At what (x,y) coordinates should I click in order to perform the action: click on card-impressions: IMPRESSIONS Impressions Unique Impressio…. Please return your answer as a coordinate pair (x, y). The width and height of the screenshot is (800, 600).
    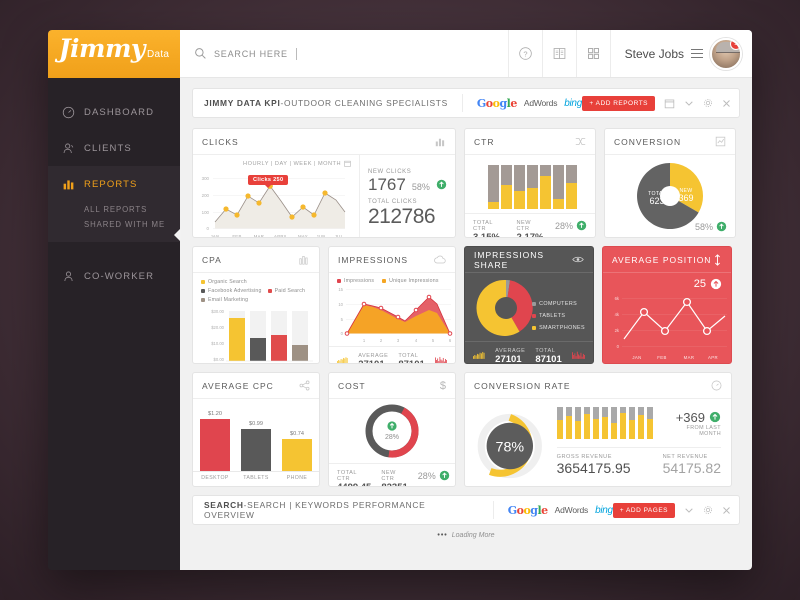
    Looking at the image, I should click on (392, 305).